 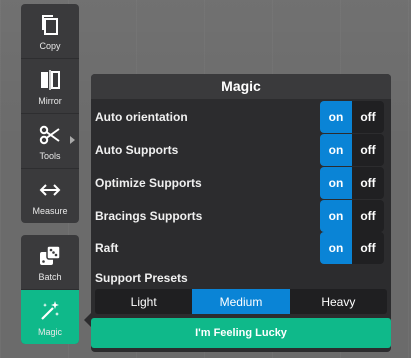 I want to click on toggle-row-raft: Raft on off, so click(x=241, y=248).